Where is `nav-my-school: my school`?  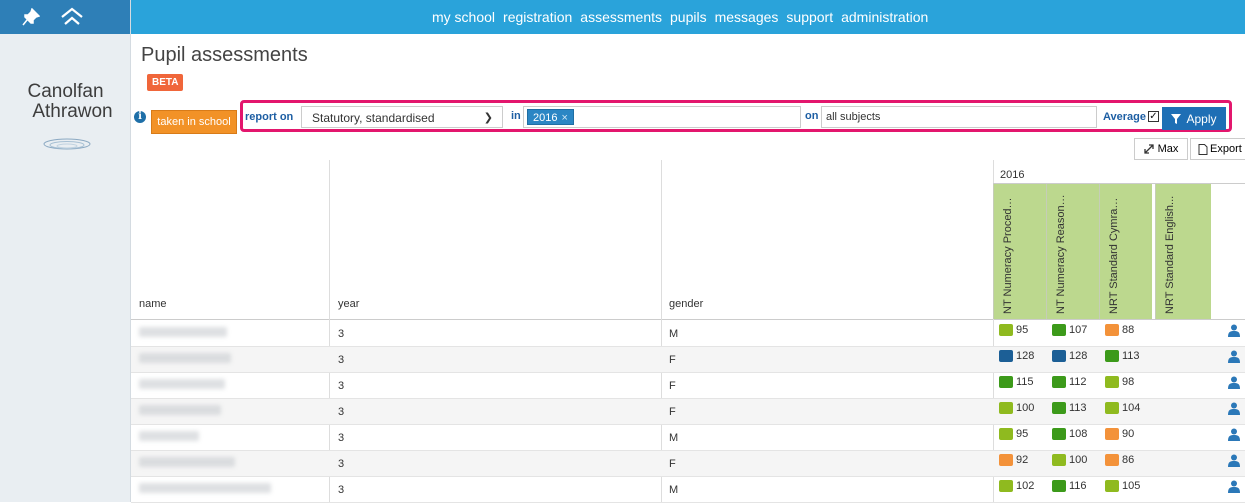
nav-my-school: my school is located at coordinates (463, 17).